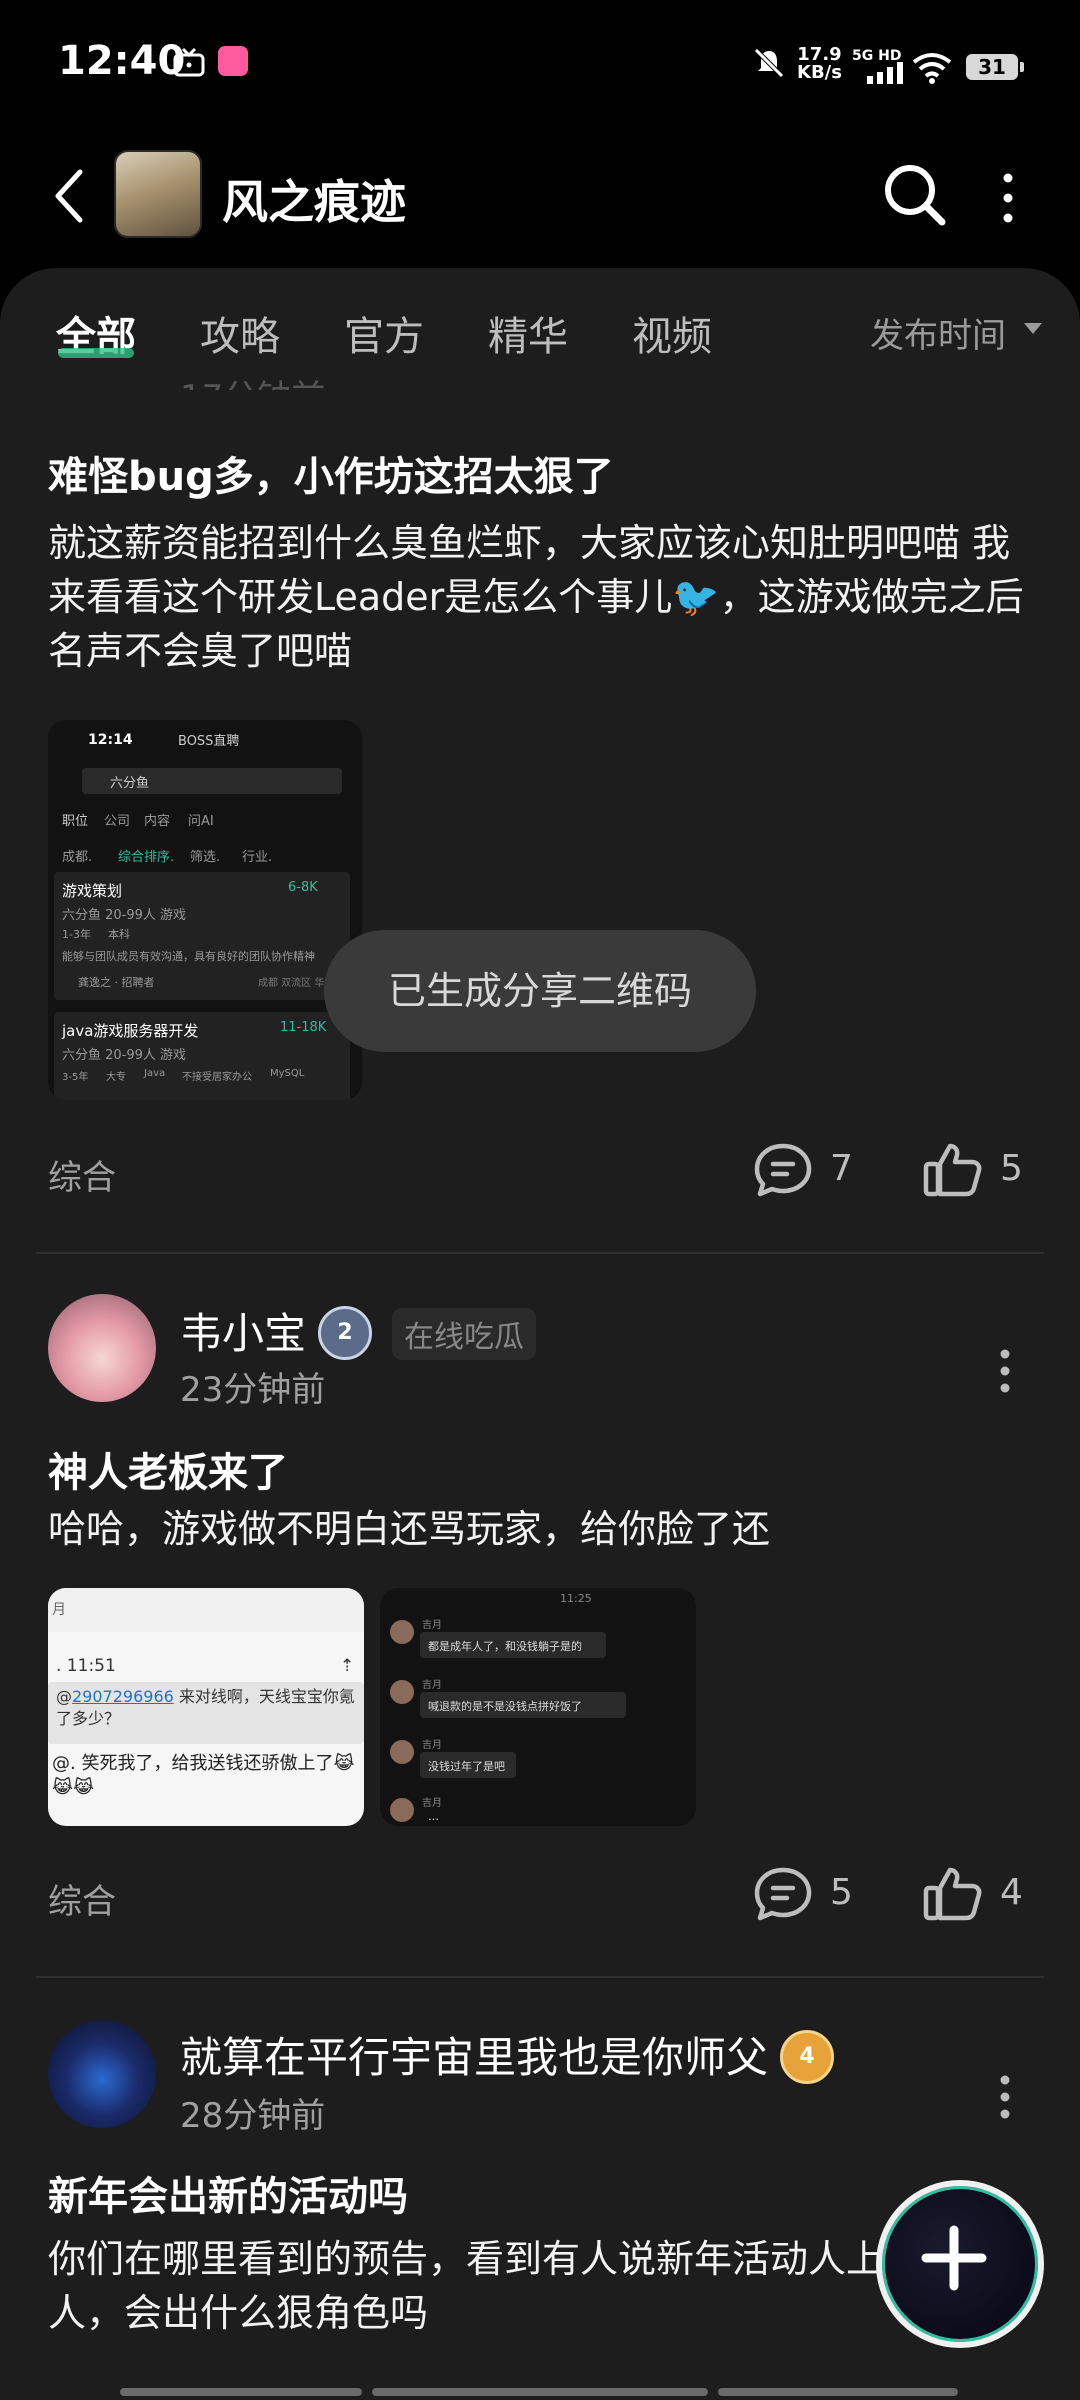  I want to click on post-body: 哈哈，游戏做不明白还骂玩家，给你脸了还, so click(543, 1529).